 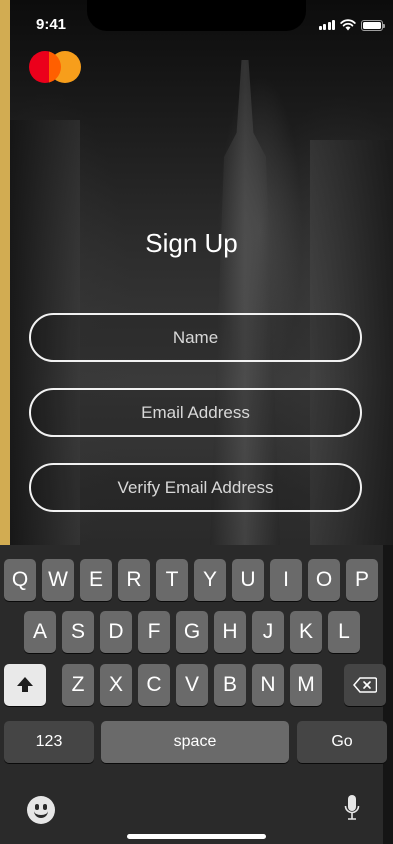 What do you see at coordinates (342, 742) in the screenshot?
I see `go-key: Go` at bounding box center [342, 742].